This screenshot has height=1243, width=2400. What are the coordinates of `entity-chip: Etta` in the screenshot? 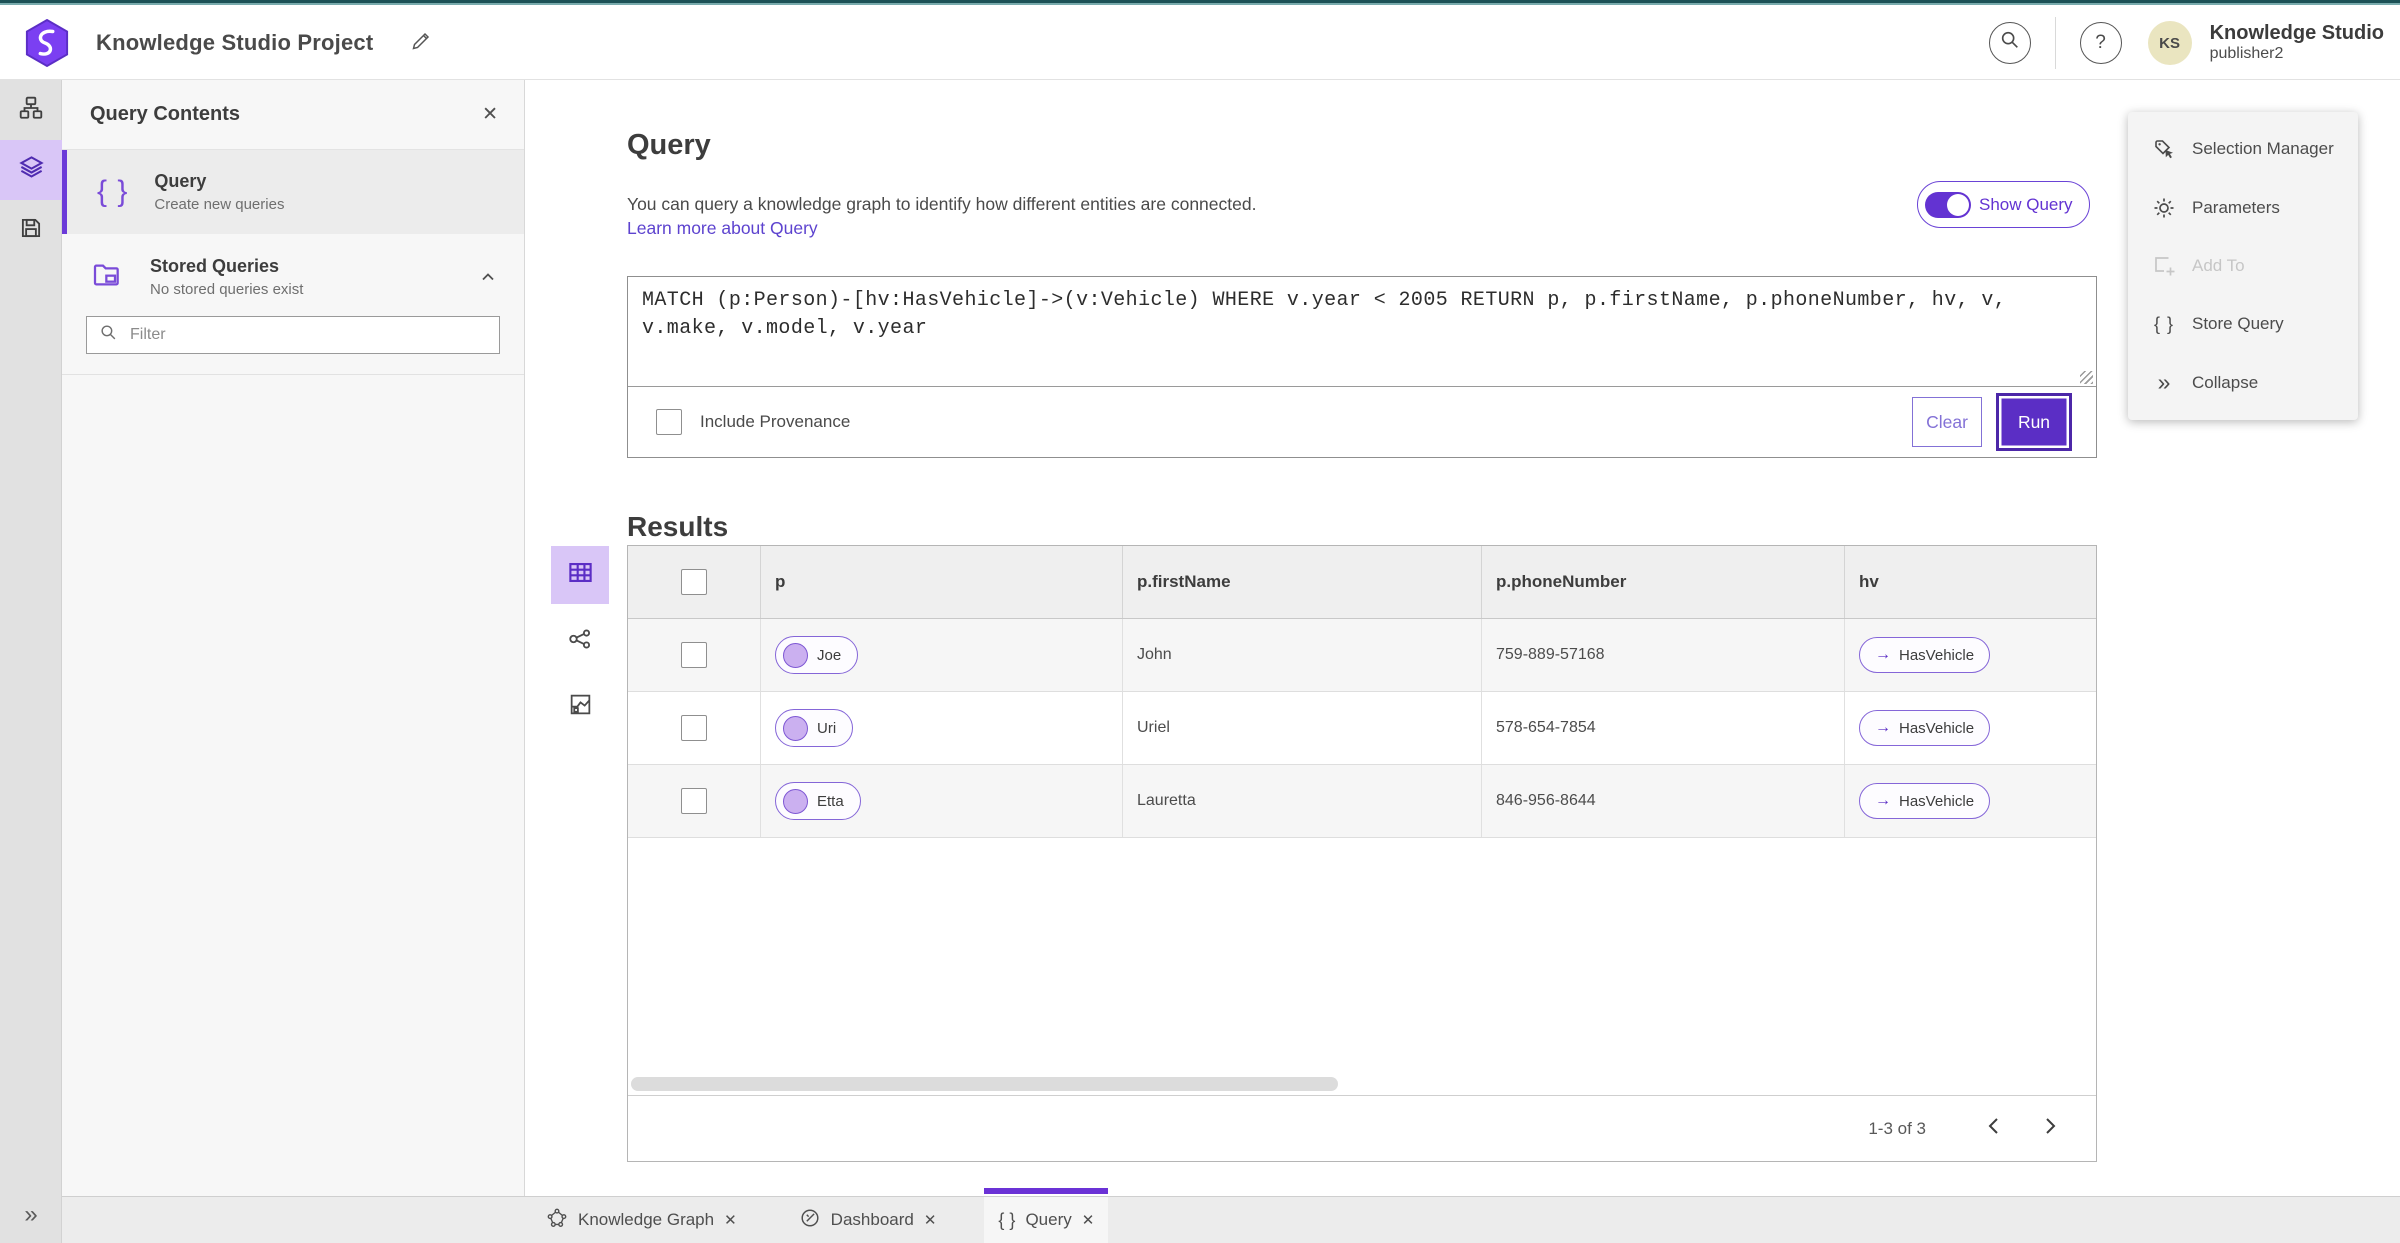 It's located at (818, 801).